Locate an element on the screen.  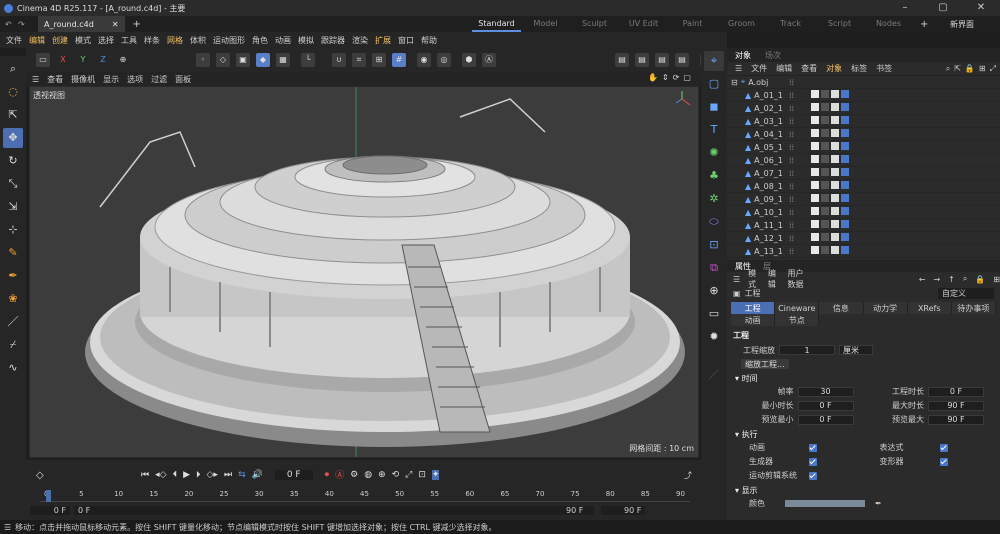
null-object-icon: ⌖ is located at coordinates (714, 61).